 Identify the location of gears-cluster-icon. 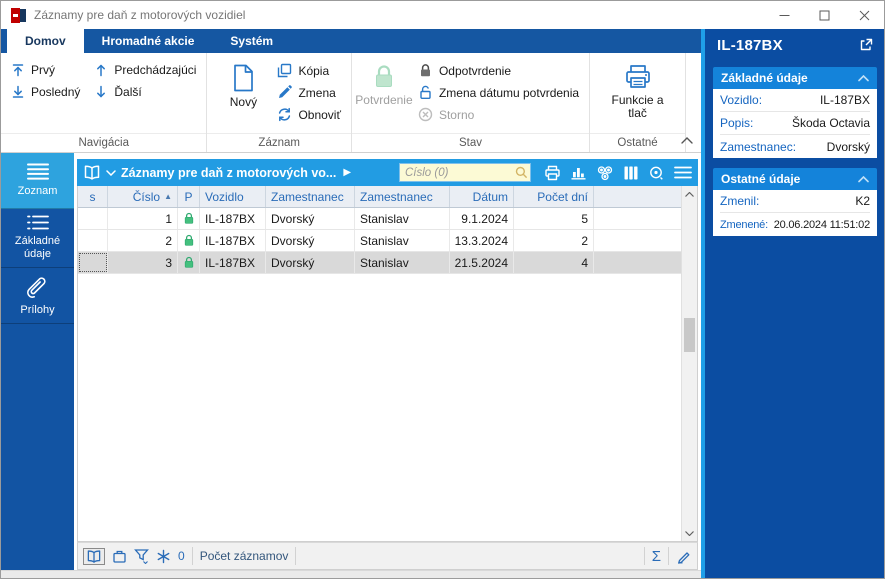
(605, 172).